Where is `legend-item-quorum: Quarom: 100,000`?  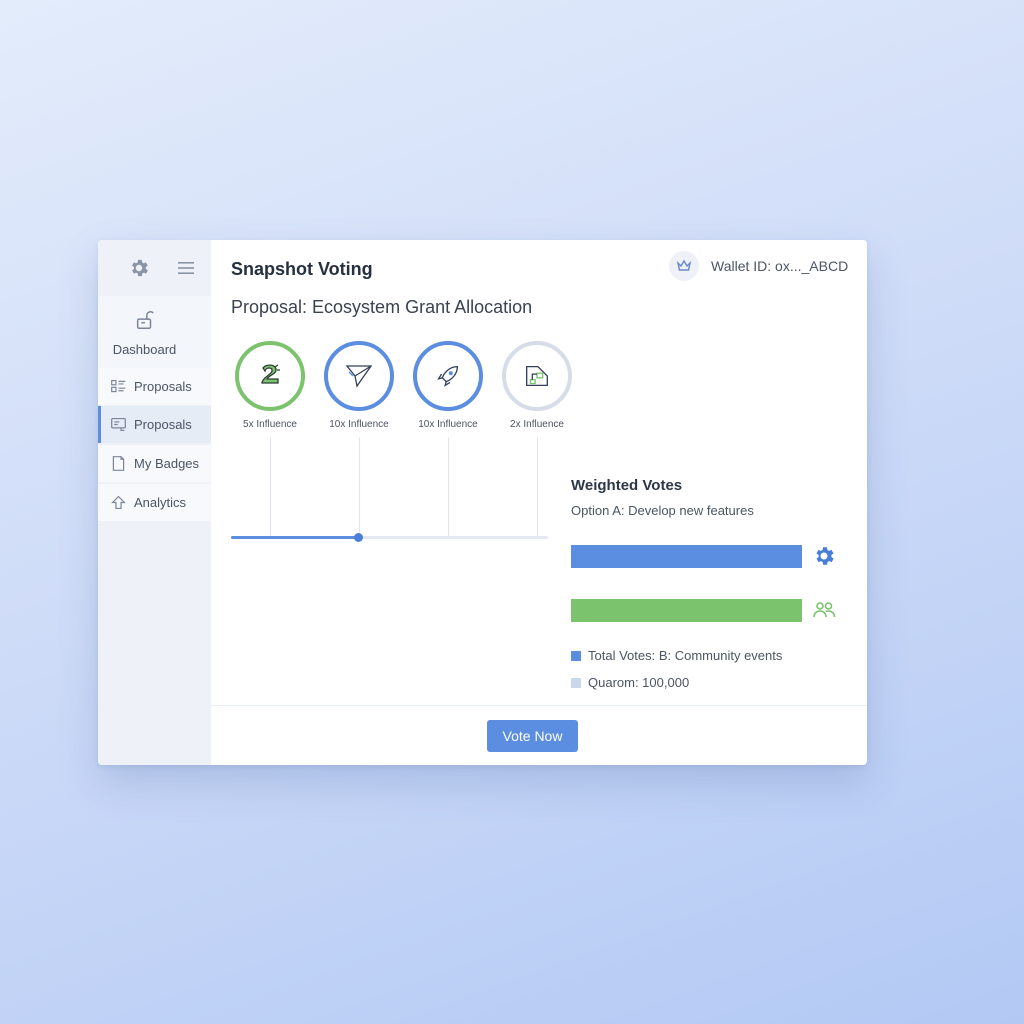
legend-item-quorum: Quarom: 100,000 is located at coordinates (630, 682).